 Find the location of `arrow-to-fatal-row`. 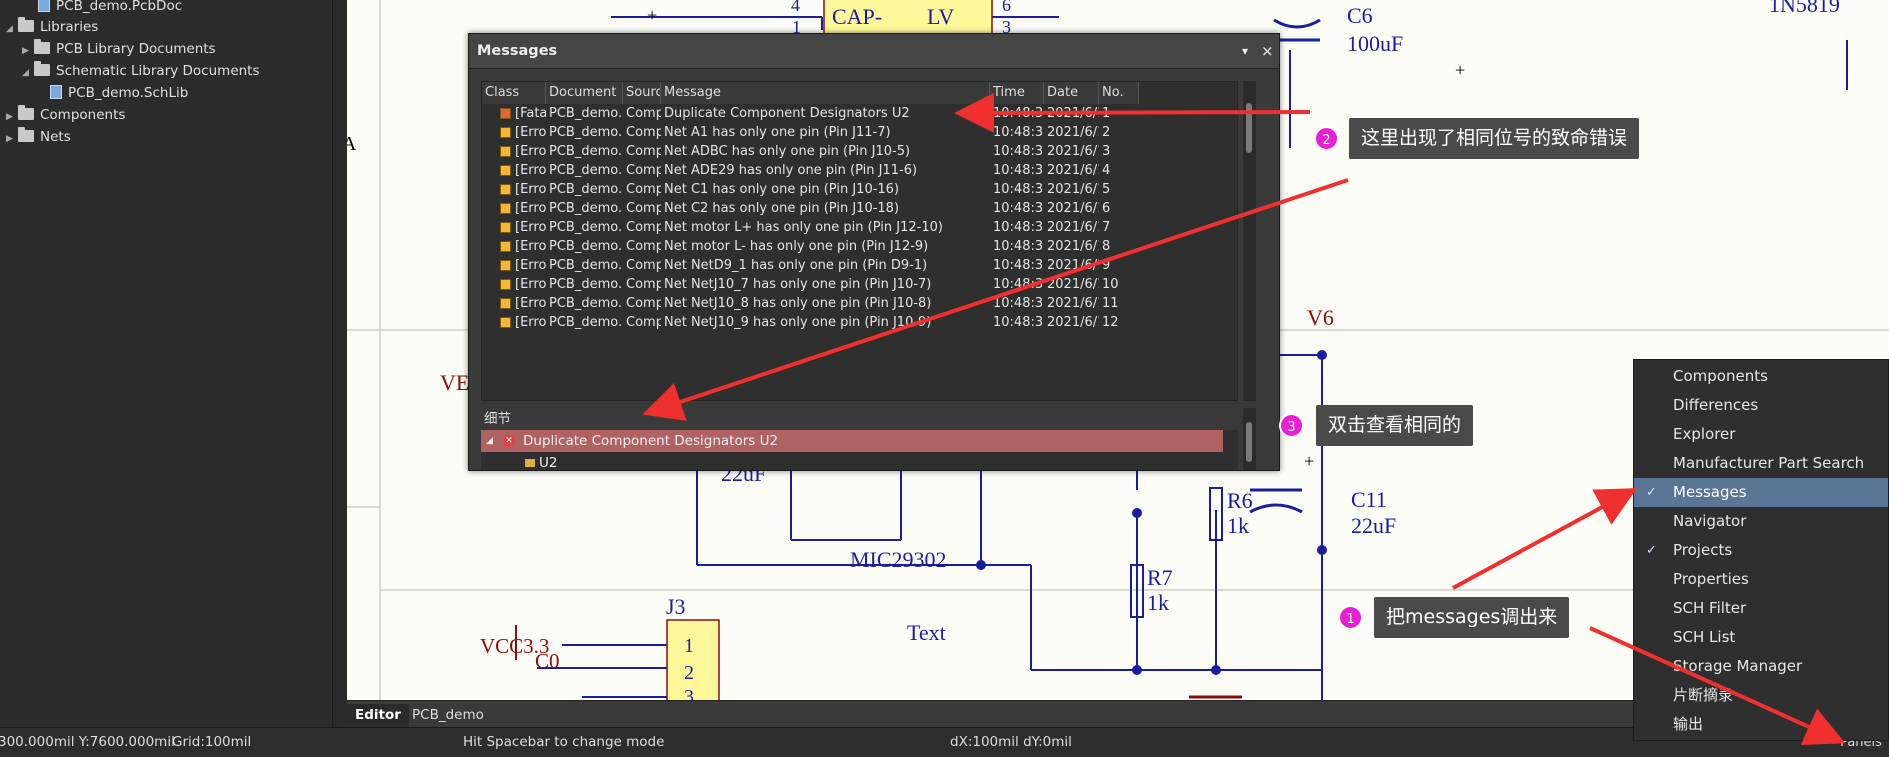

arrow-to-fatal-row is located at coordinates (1132, 112).